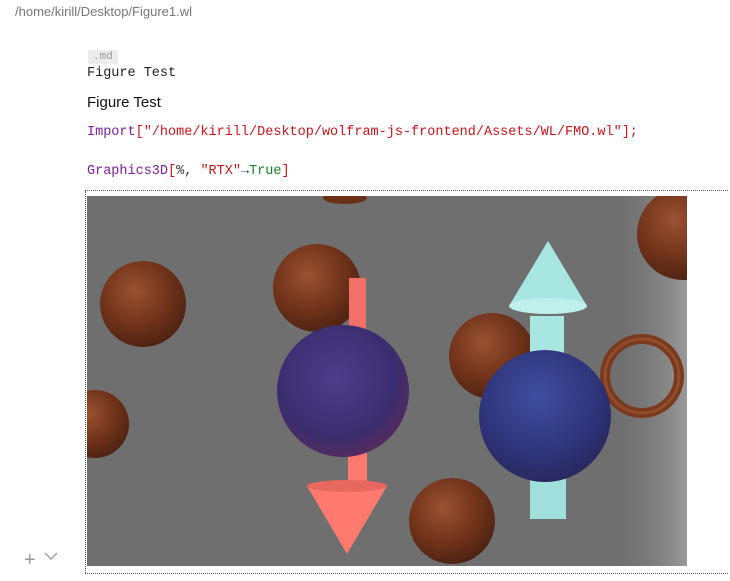 The image size is (730, 581). I want to click on import-open-bracket: [, so click(139, 132).